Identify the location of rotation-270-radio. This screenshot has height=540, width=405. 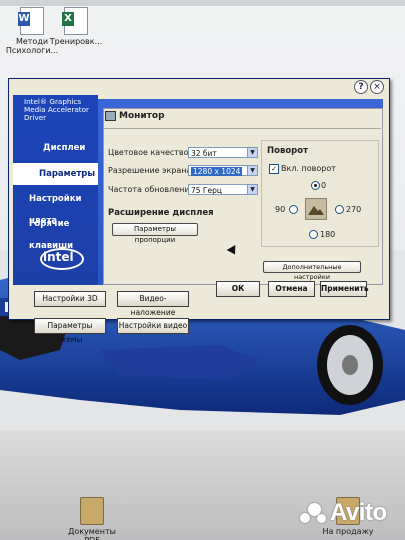
(339, 209).